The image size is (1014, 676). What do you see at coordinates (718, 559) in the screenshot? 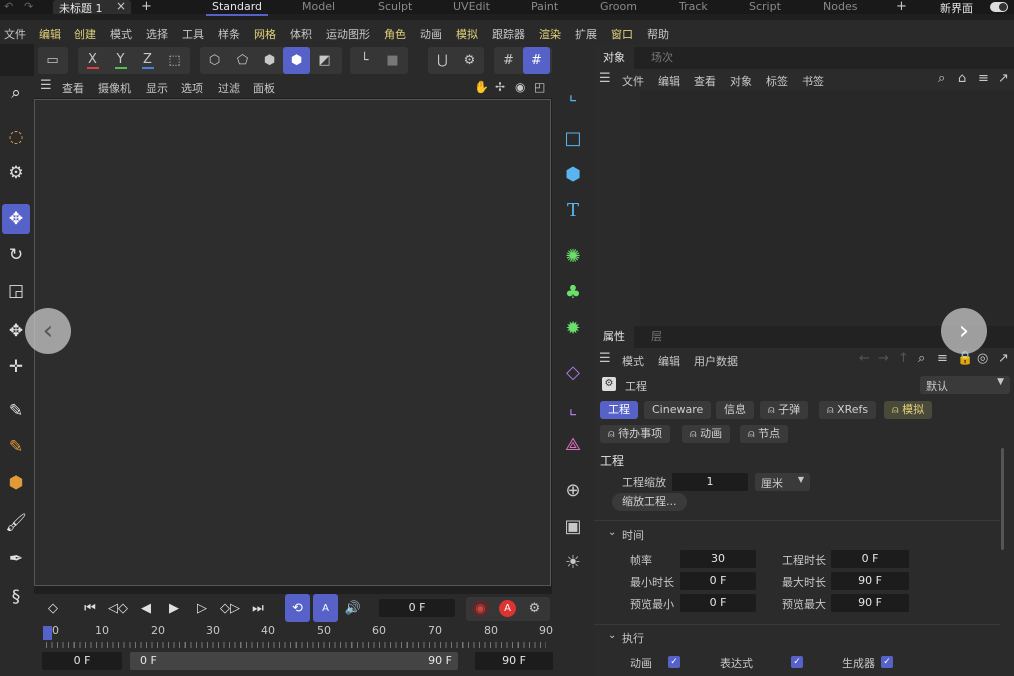
I see `fps-input: 30` at bounding box center [718, 559].